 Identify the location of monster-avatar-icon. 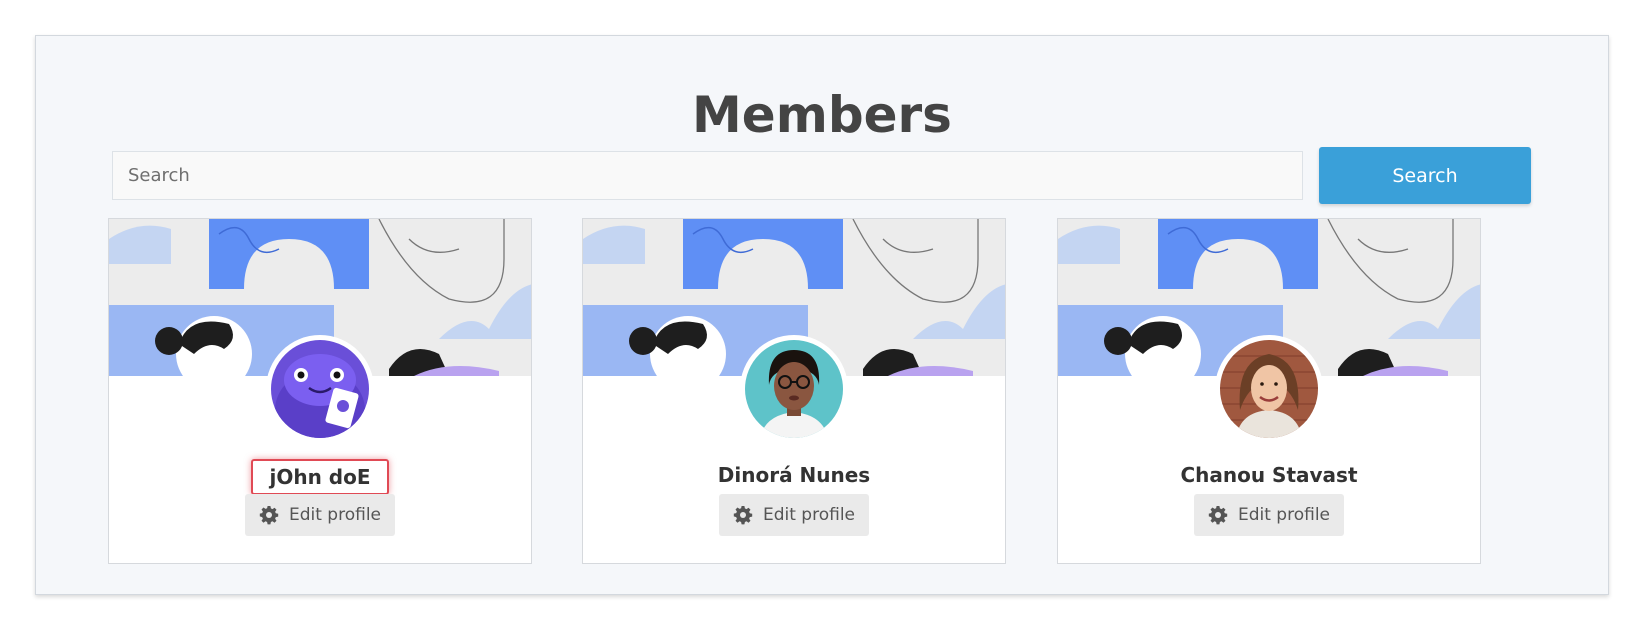
(320, 389).